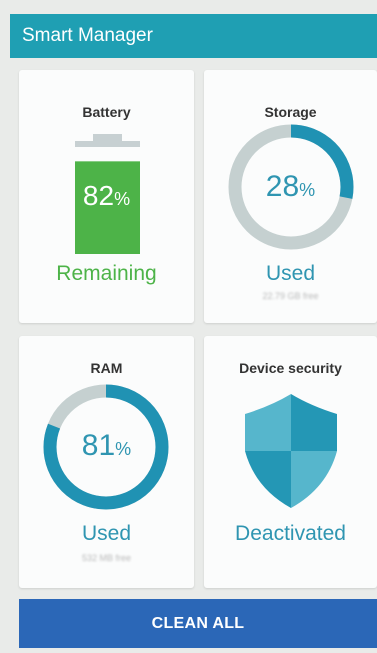 The height and width of the screenshot is (653, 377). What do you see at coordinates (106, 368) in the screenshot?
I see `ram-title: RAM` at bounding box center [106, 368].